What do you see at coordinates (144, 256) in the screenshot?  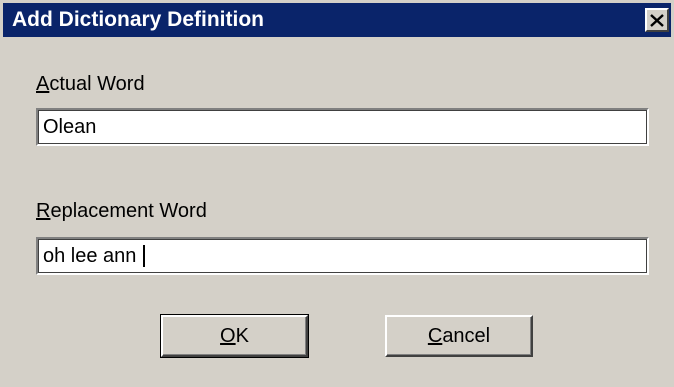 I see `text-caret` at bounding box center [144, 256].